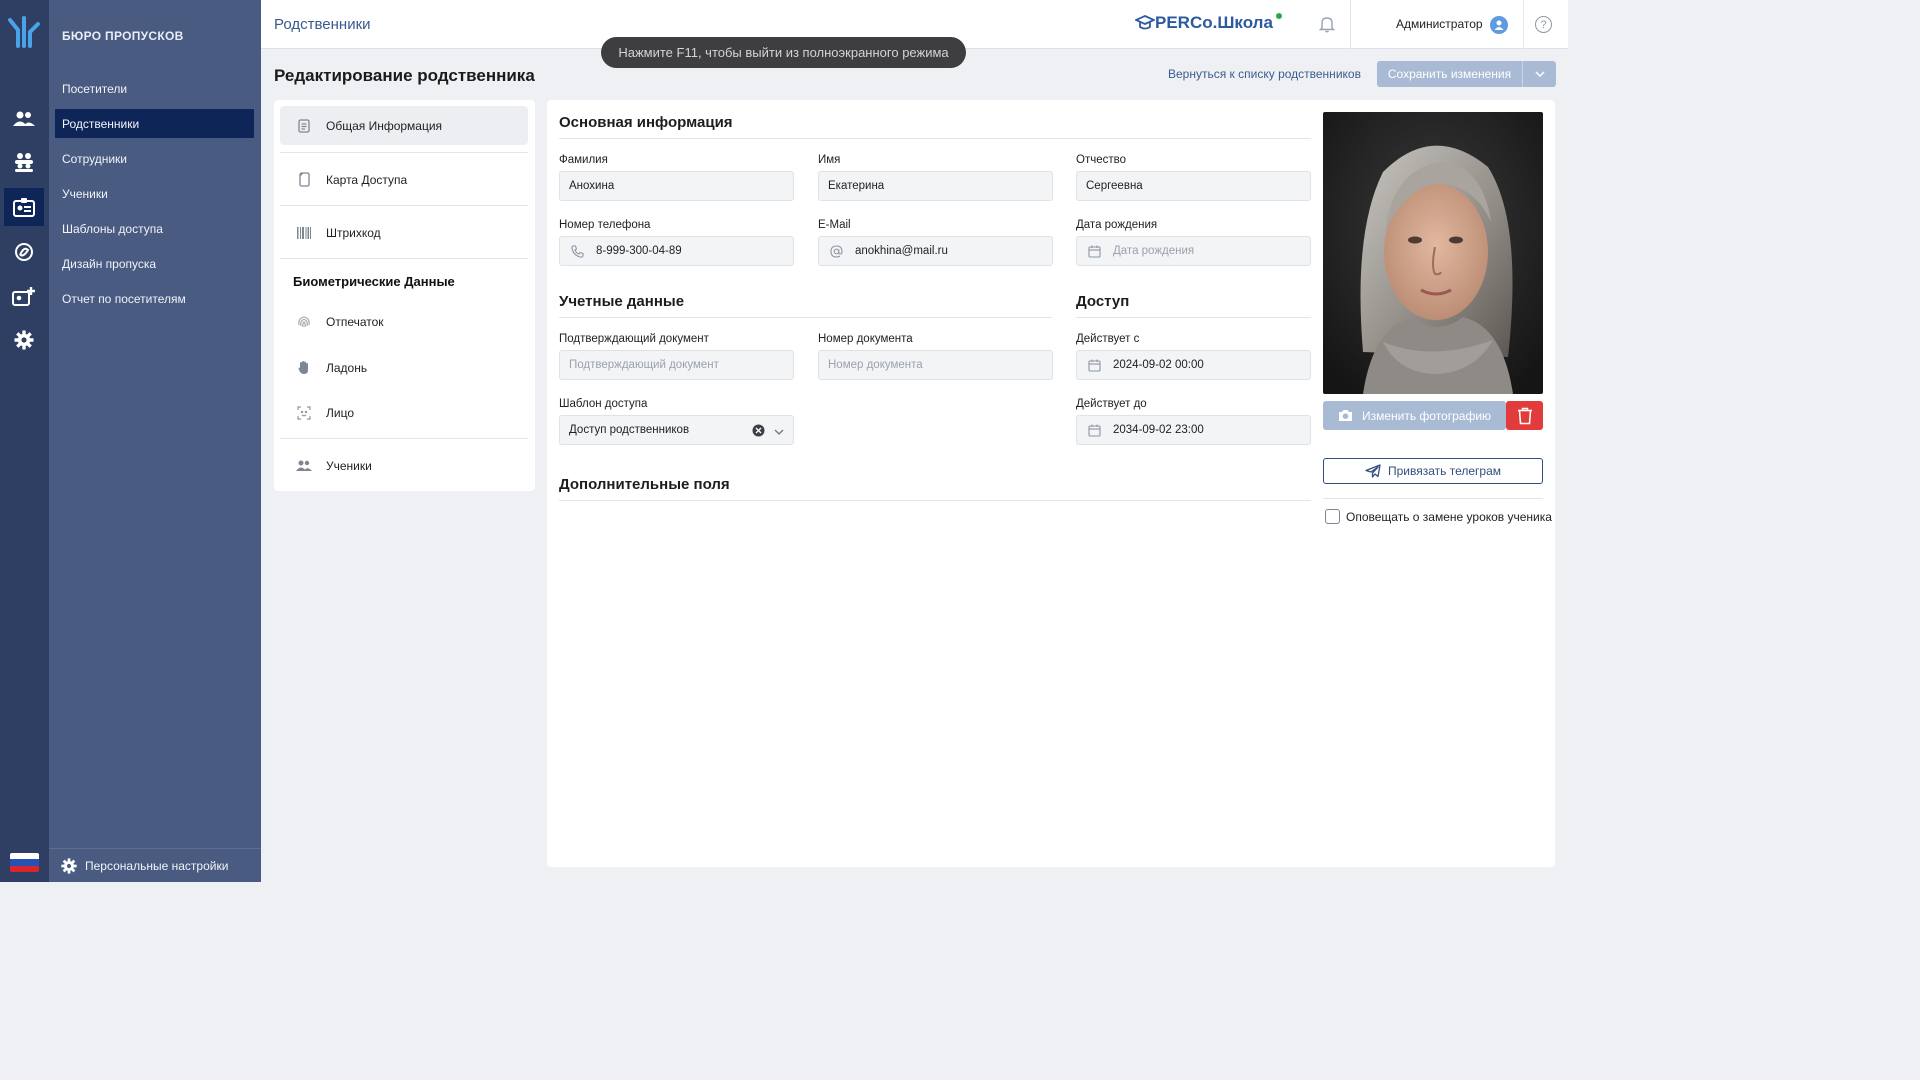 The image size is (1920, 1080). Describe the element at coordinates (24, 33) in the screenshot. I see `app-logo-icon` at that location.